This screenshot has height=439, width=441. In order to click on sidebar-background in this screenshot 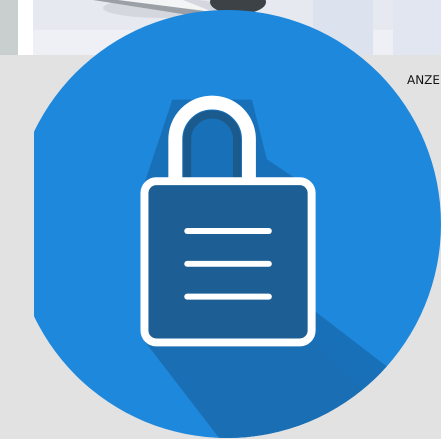, I will do `click(16, 27)`.